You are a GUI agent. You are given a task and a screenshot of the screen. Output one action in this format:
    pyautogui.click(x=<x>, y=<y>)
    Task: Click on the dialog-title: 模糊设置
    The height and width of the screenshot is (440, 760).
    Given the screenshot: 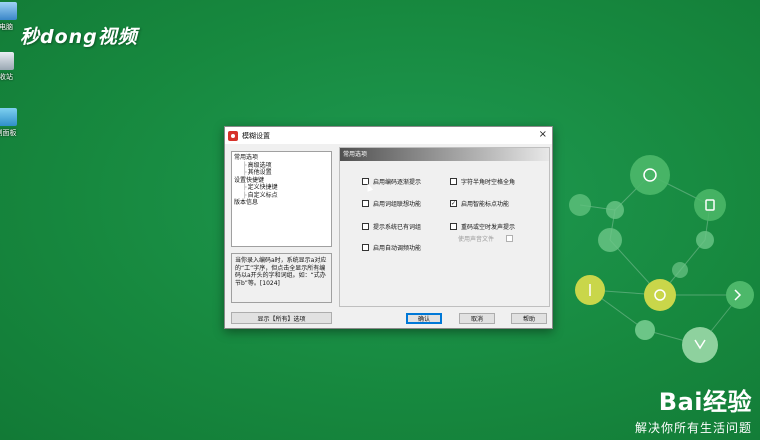 What is the action you would take?
    pyautogui.click(x=256, y=135)
    